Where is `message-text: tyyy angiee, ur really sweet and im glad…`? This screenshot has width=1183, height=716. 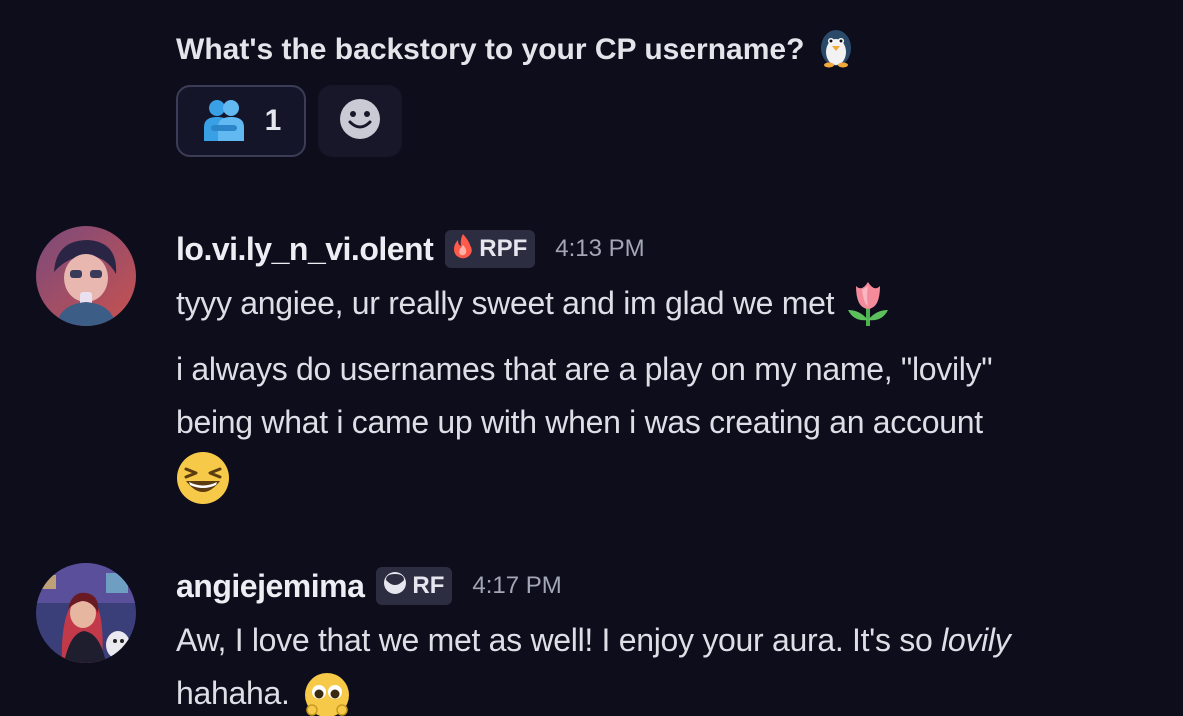
message-text: tyyy angiee, ur really sweet and im glad… is located at coordinates (505, 302).